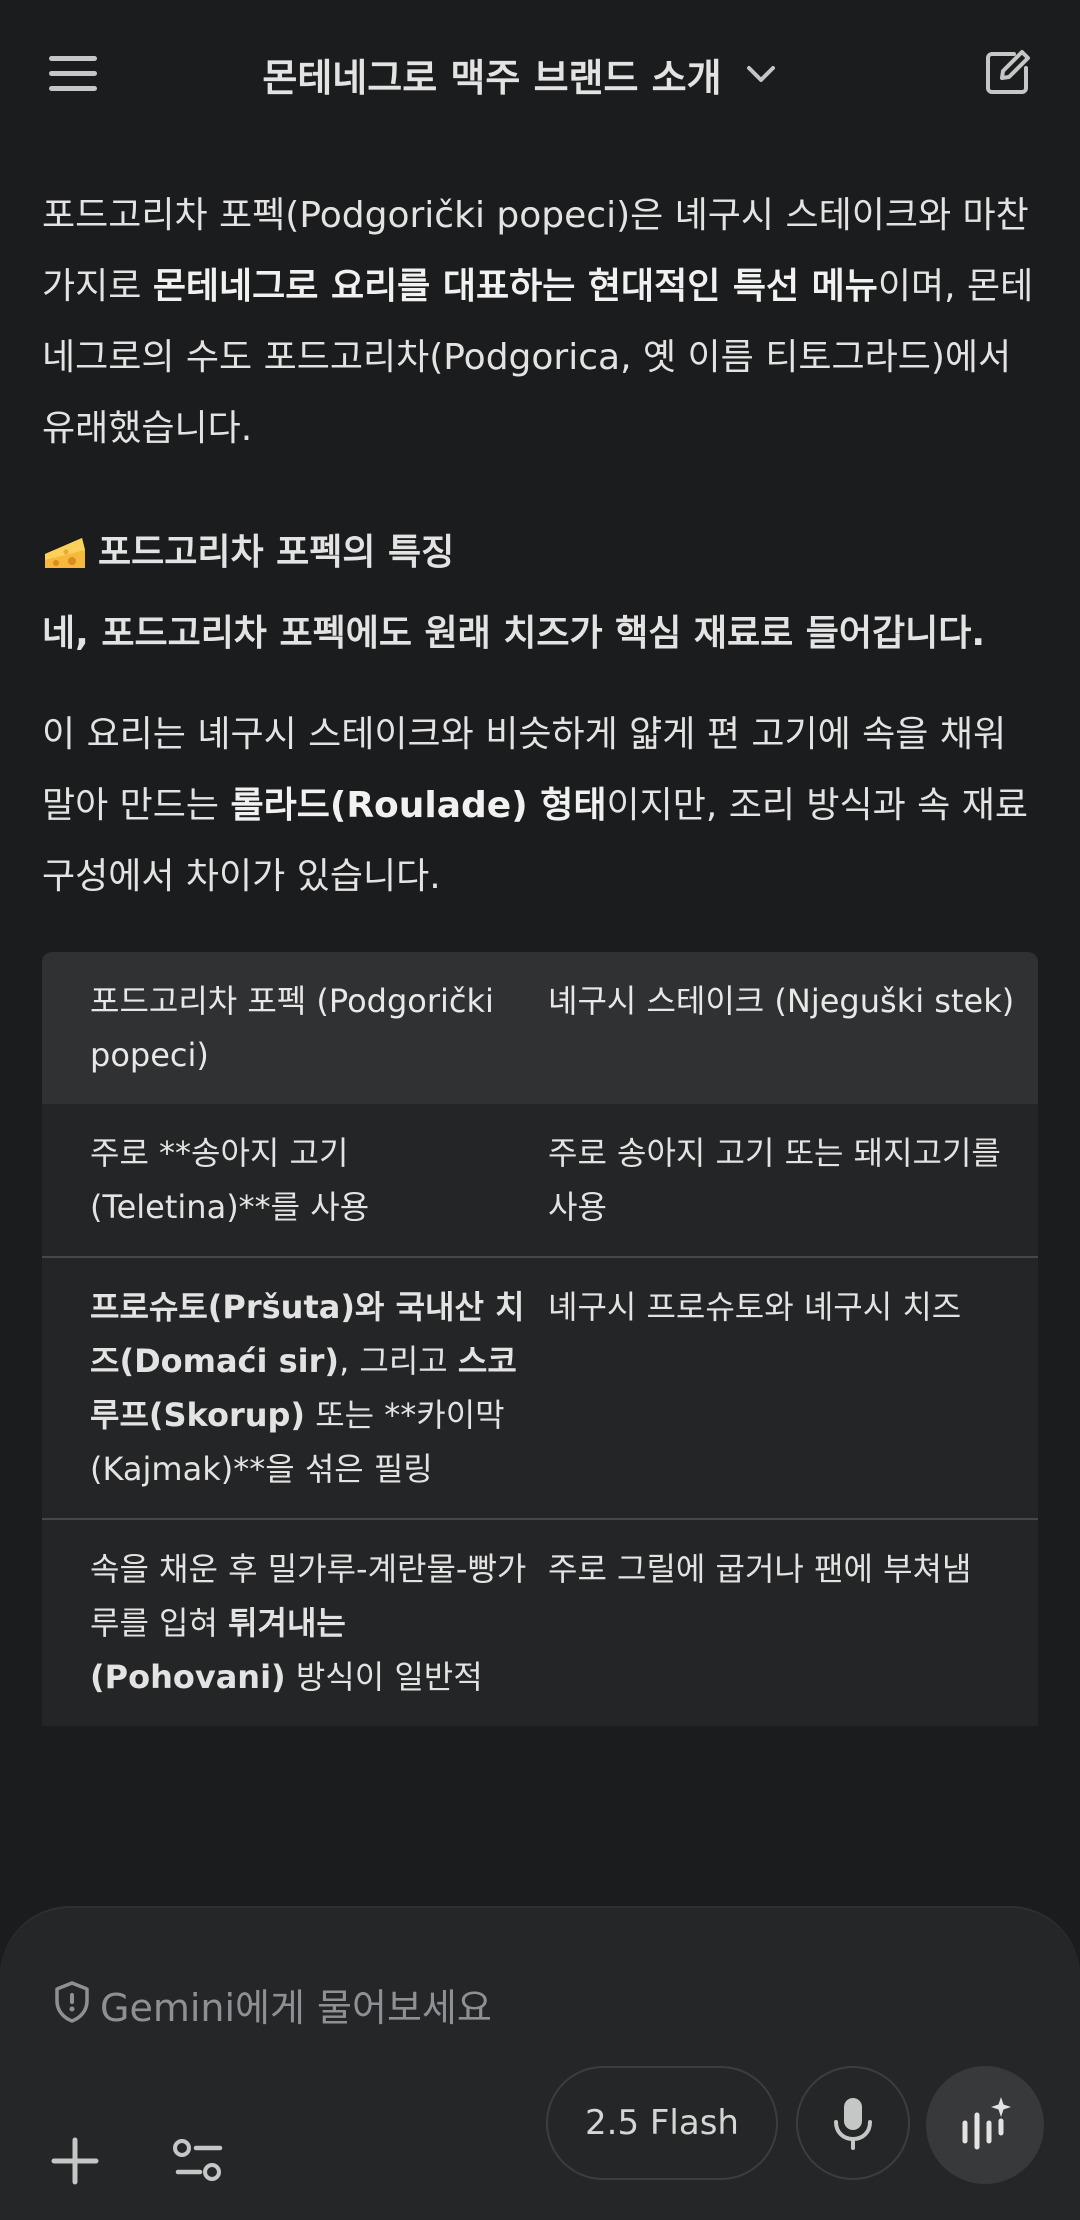  What do you see at coordinates (276, 552) in the screenshot?
I see `section-heading-text: 포드고리차 포펙의 특징` at bounding box center [276, 552].